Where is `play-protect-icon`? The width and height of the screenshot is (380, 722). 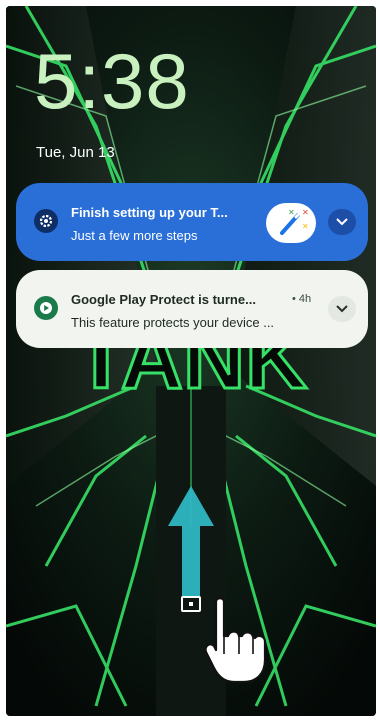
play-protect-icon is located at coordinates (46, 308).